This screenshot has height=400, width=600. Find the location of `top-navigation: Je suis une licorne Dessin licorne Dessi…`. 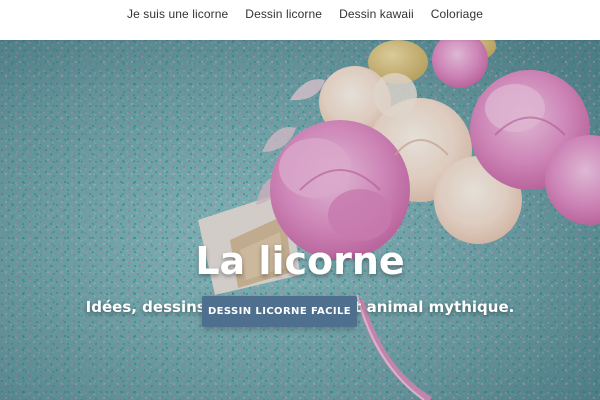

top-navigation: Je suis une licorne Dessin licorne Dessi… is located at coordinates (300, 20).